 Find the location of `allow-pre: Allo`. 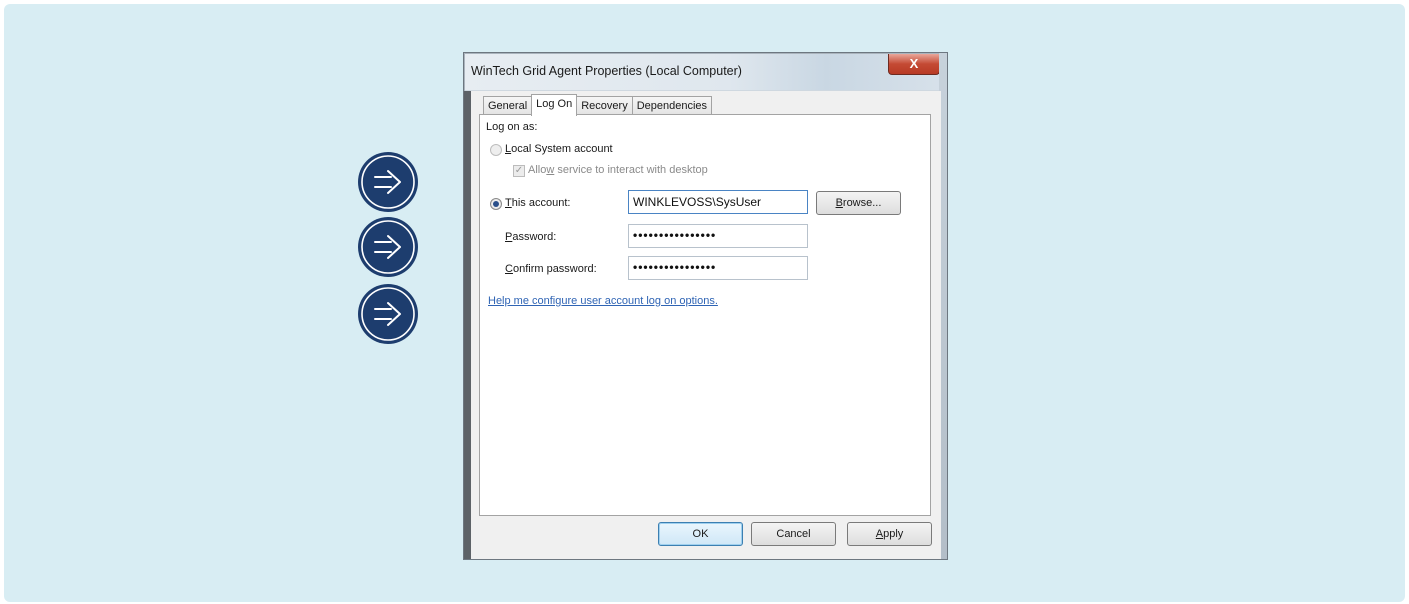

allow-pre: Allo is located at coordinates (537, 170).